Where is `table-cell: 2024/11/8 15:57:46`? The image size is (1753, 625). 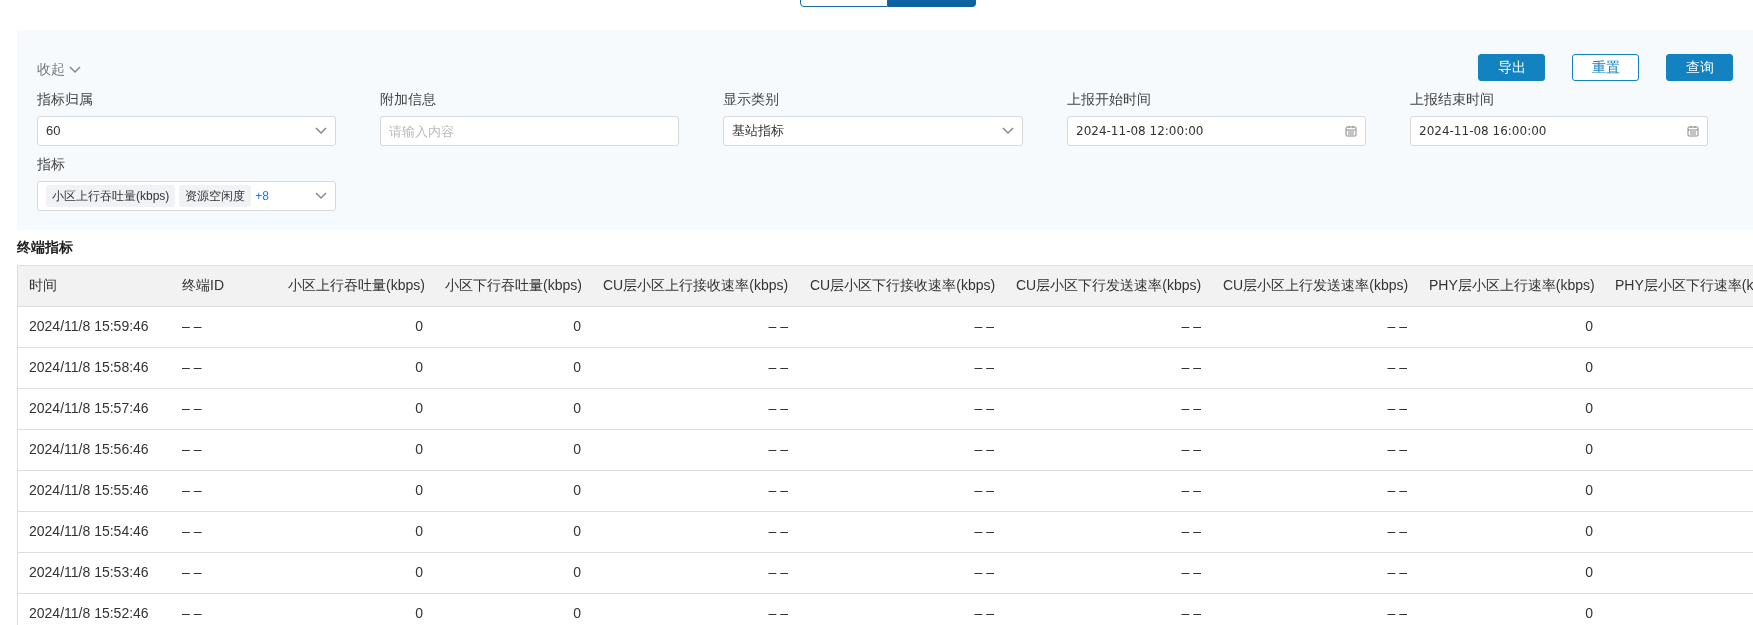
table-cell: 2024/11/8 15:57:46 is located at coordinates (94, 408).